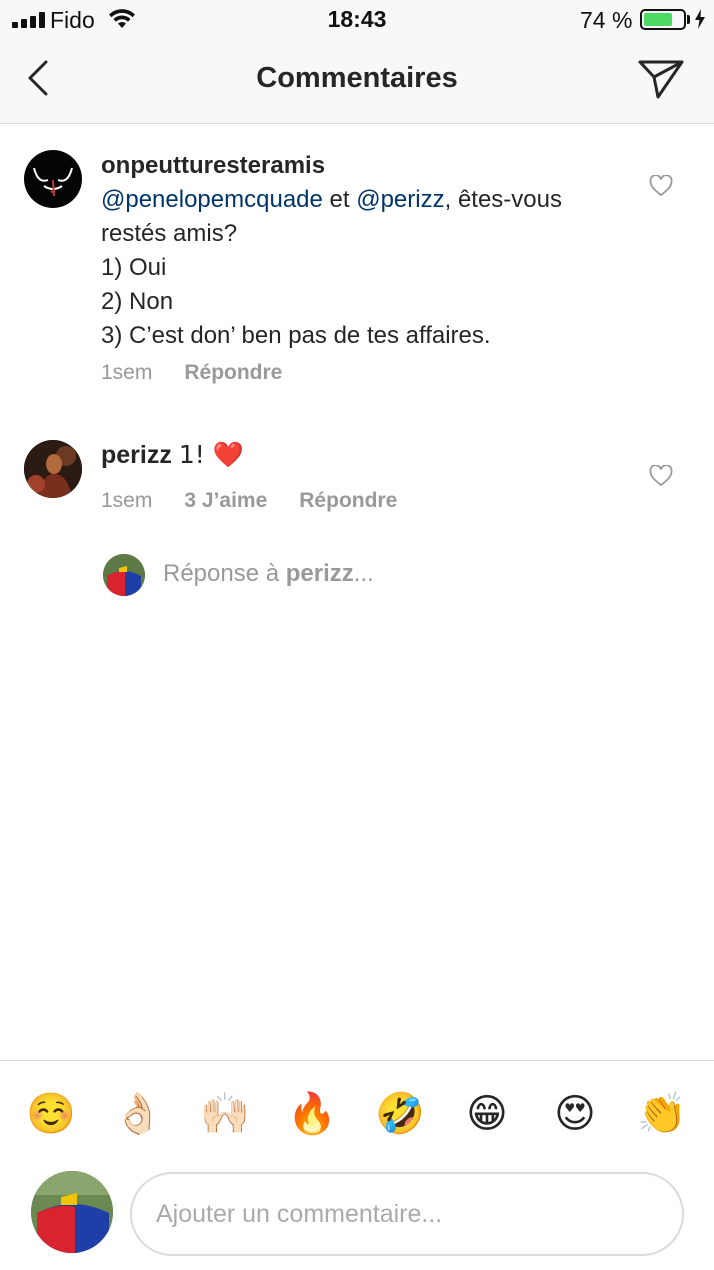 This screenshot has width=714, height=1270. What do you see at coordinates (211, 454) in the screenshot?
I see `comment-text-content: 1! ❤️` at bounding box center [211, 454].